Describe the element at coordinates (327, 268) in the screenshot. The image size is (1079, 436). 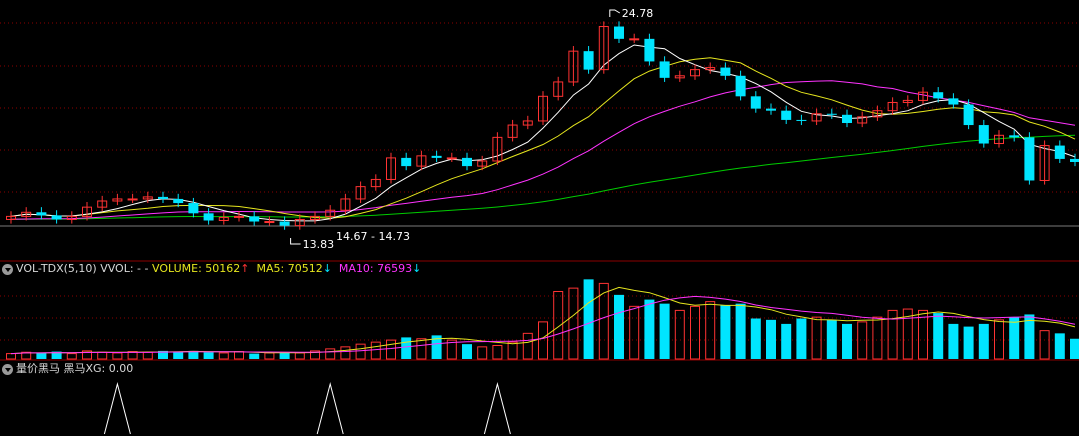
I see `ma5-down-arrow-icon: ↓` at that location.